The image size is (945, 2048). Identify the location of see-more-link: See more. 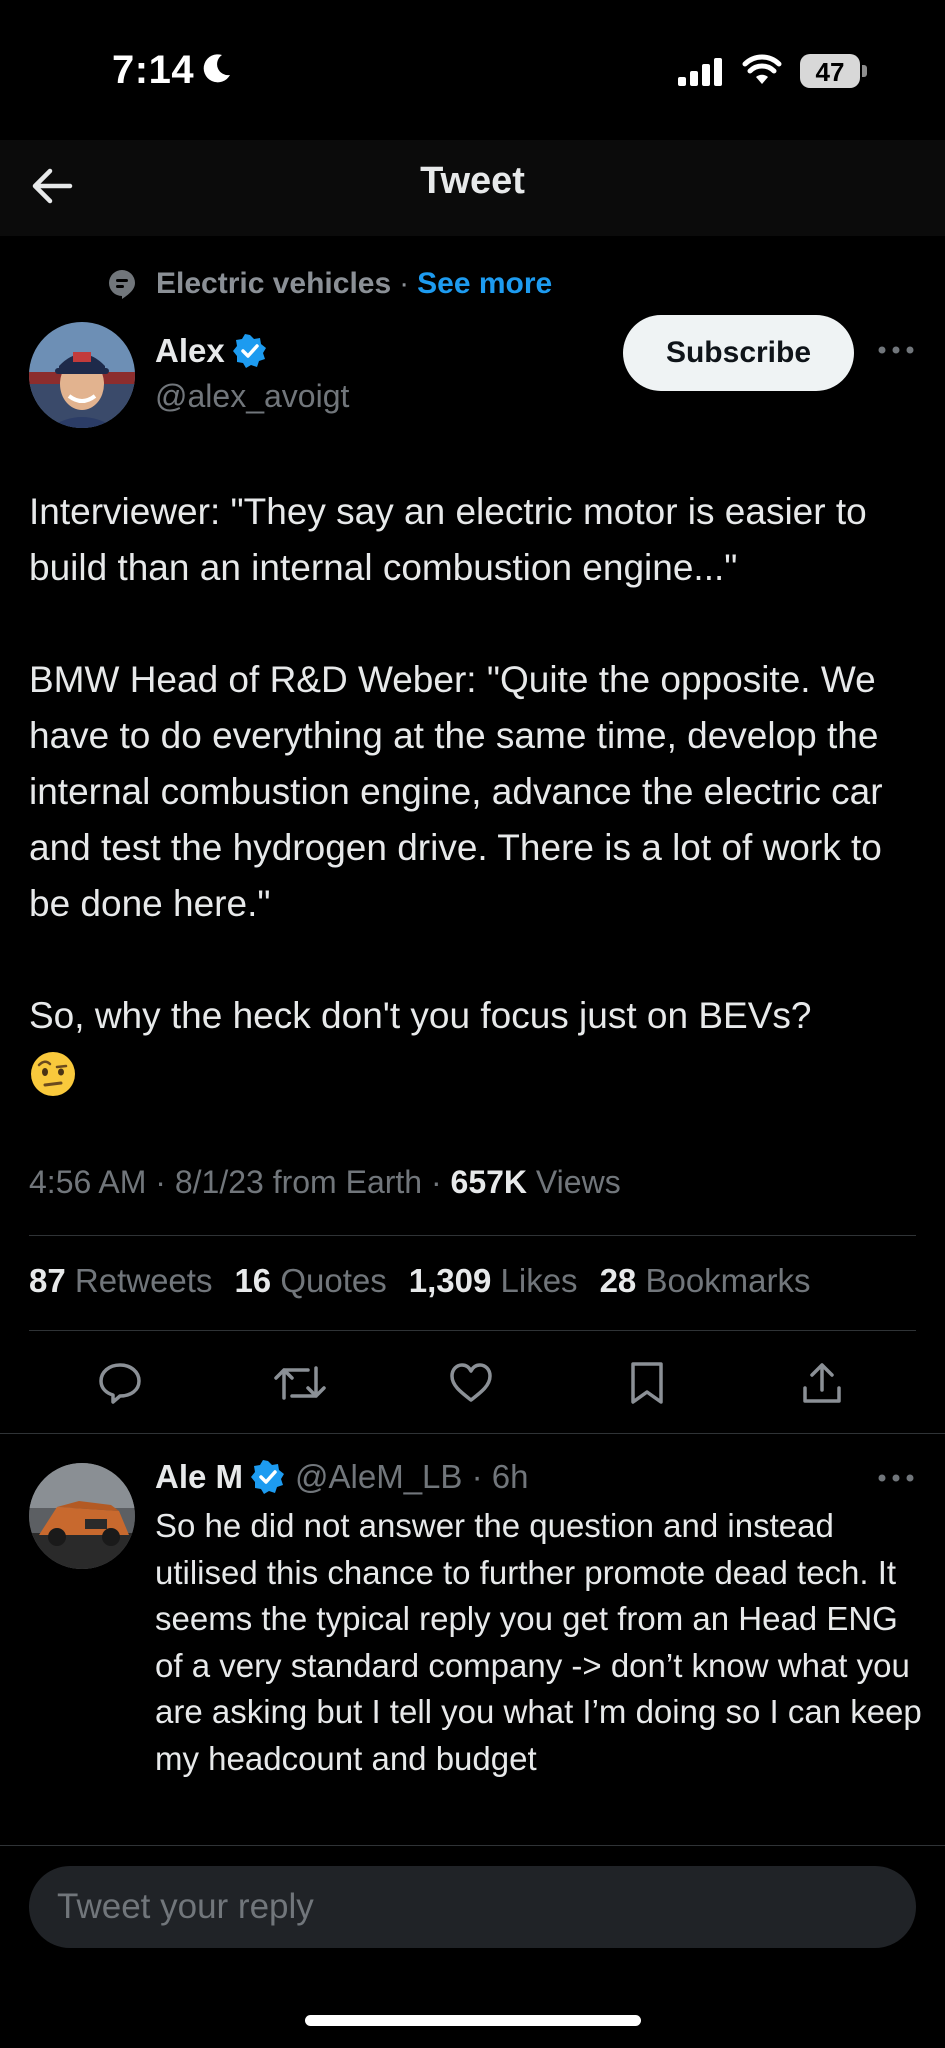
(484, 284).